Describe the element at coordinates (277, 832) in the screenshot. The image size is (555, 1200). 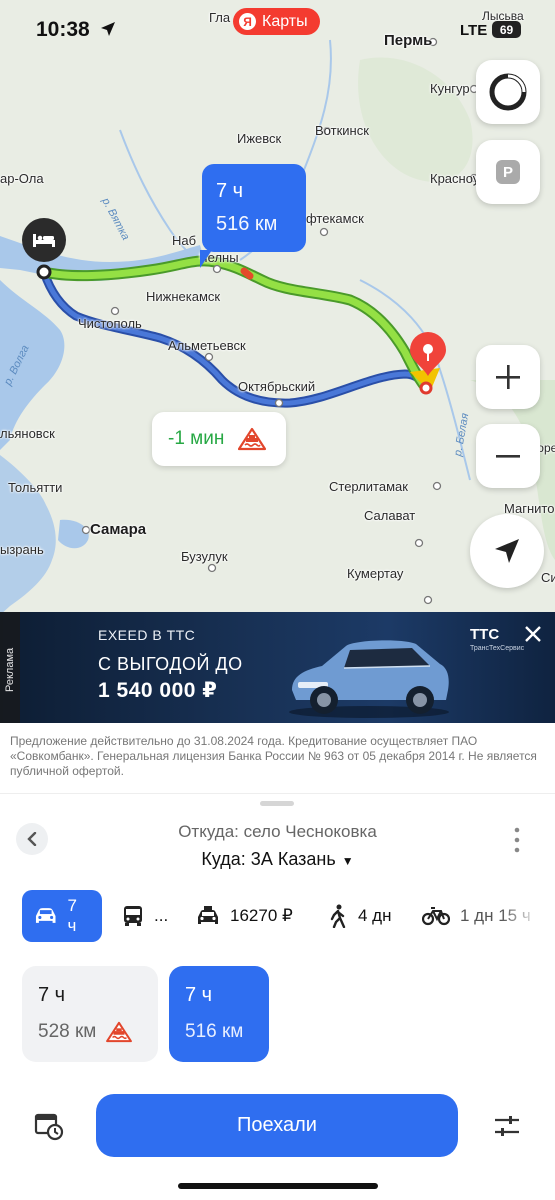
I see `route-from: Откуда: село Чесноковка` at that location.